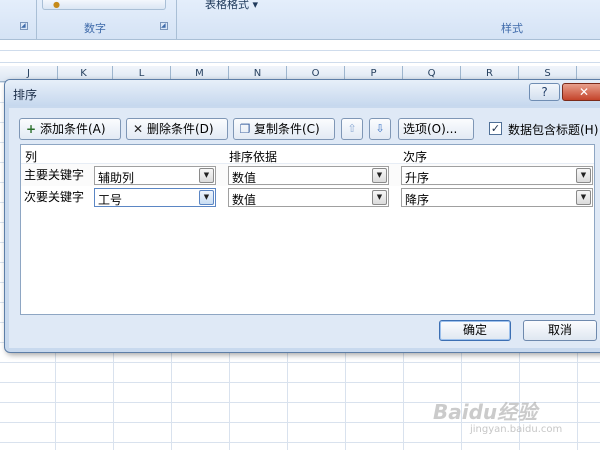  I want to click on order-combo: 降序 ▼, so click(497, 197).